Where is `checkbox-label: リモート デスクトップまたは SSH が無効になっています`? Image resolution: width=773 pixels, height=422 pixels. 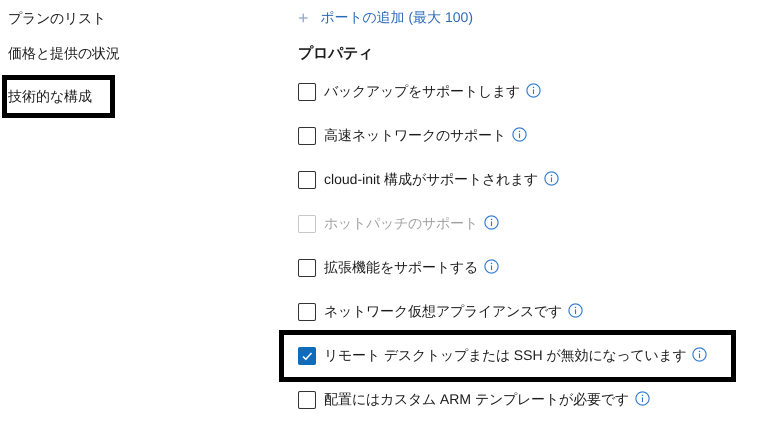
checkbox-label: リモート デスクトップまたは SSH が無効になっています is located at coordinates (505, 356).